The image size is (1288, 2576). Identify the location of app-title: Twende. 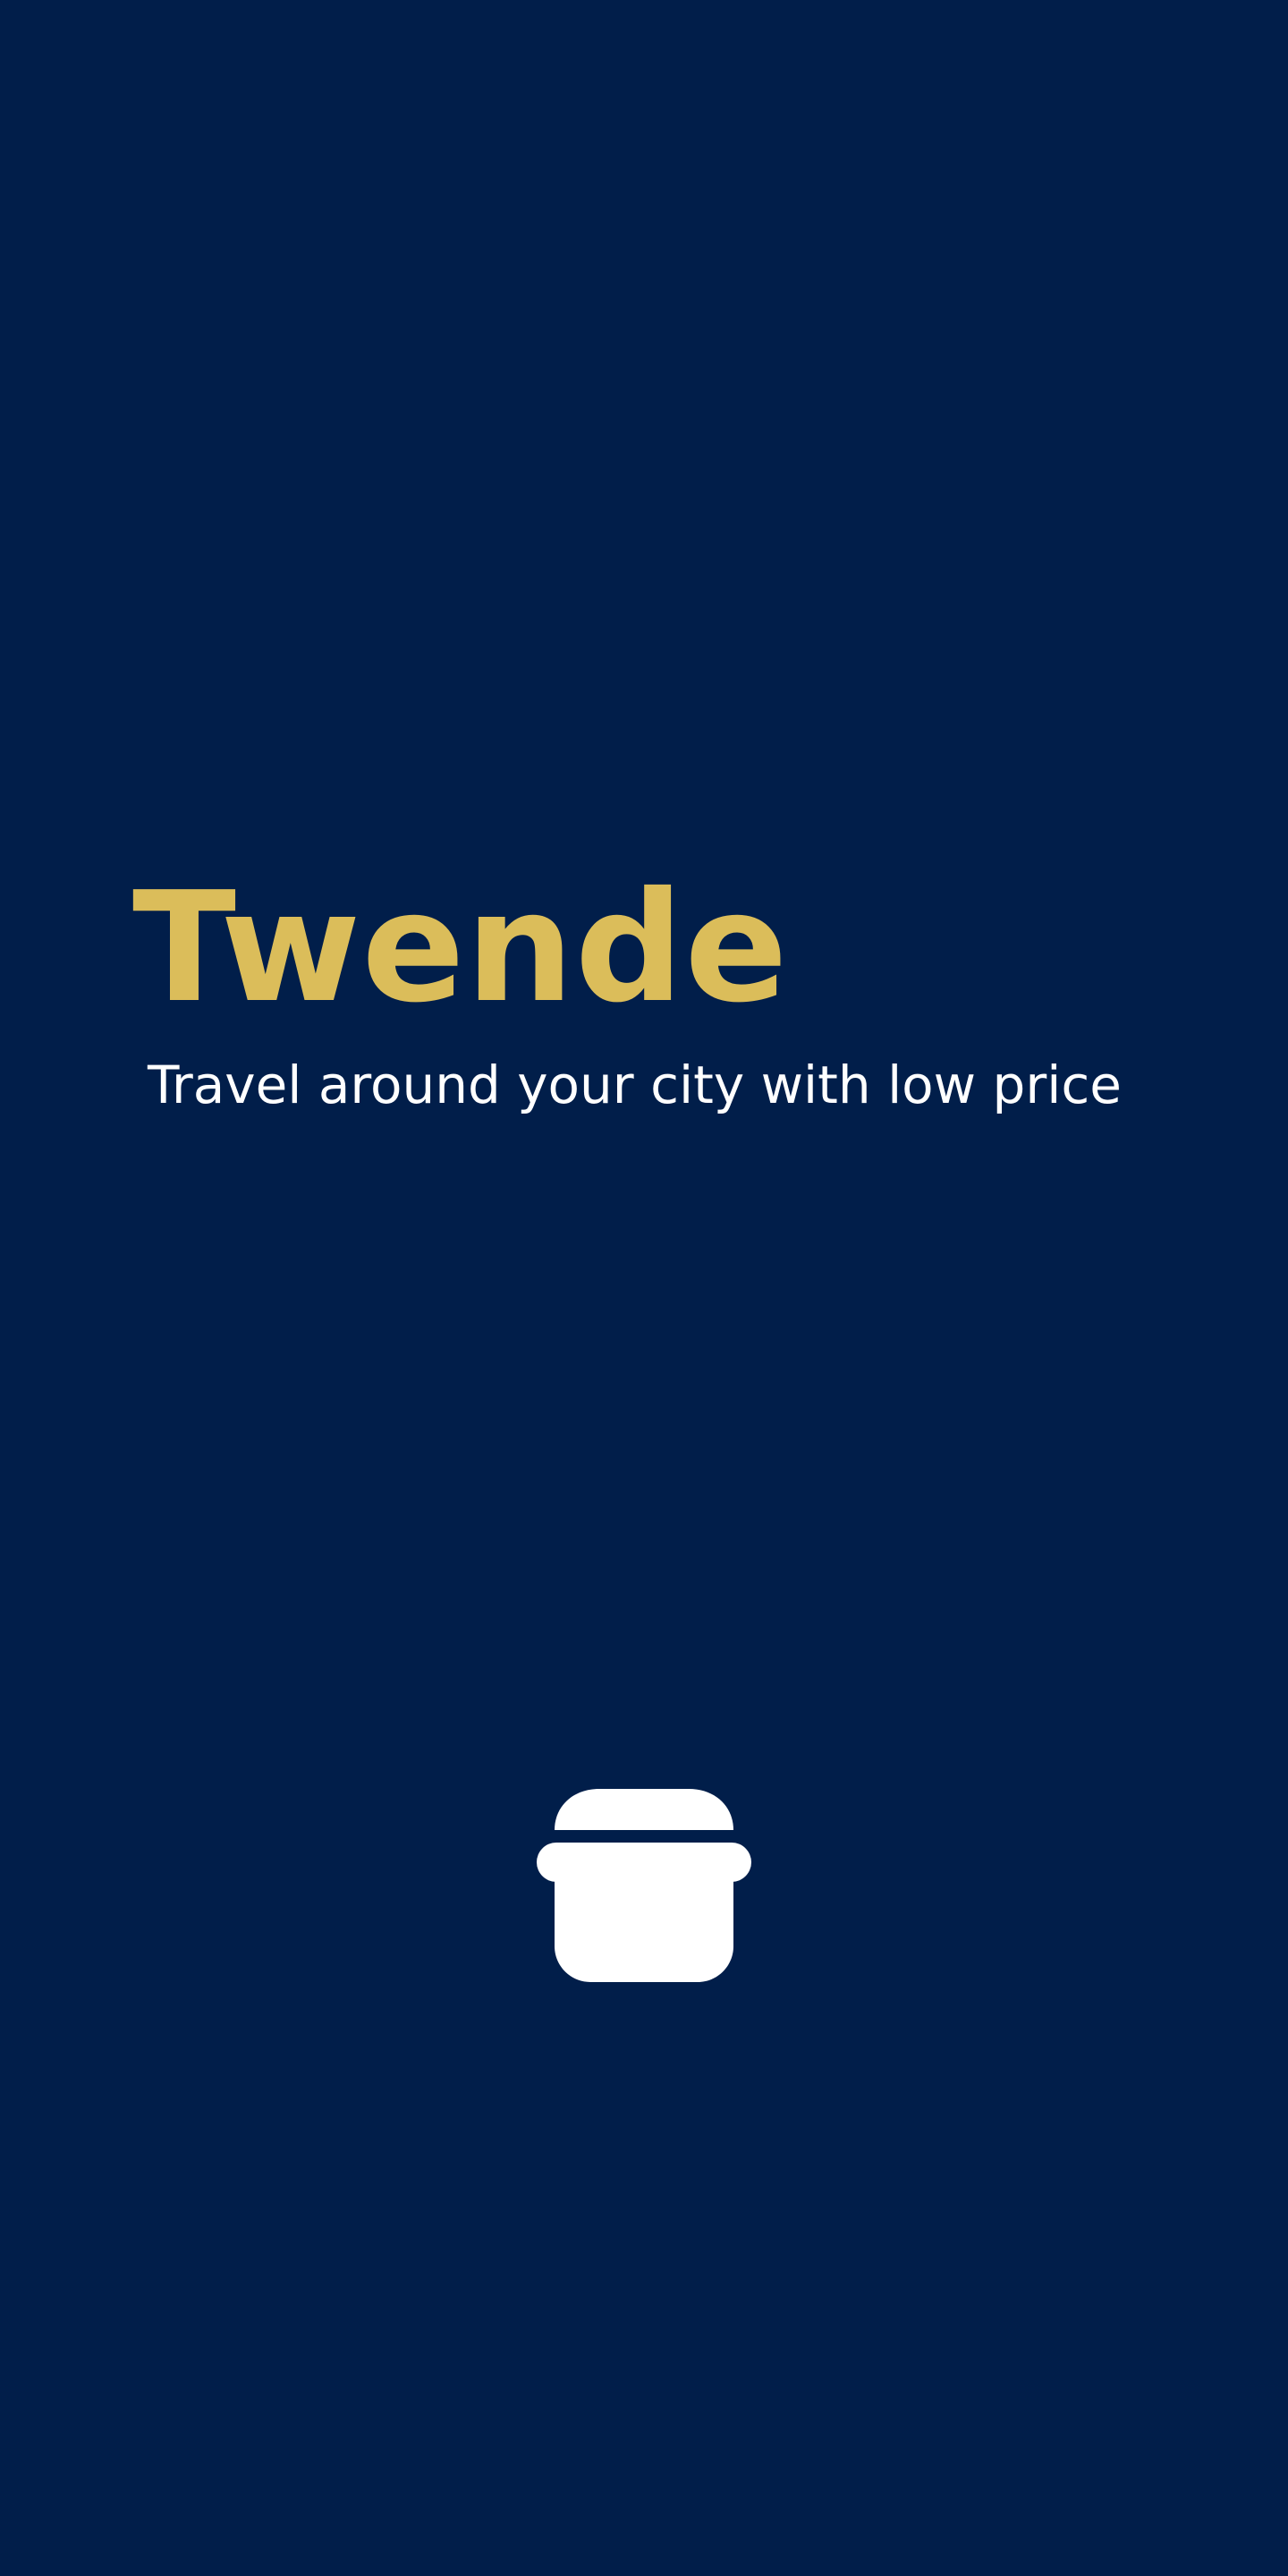
(460, 948).